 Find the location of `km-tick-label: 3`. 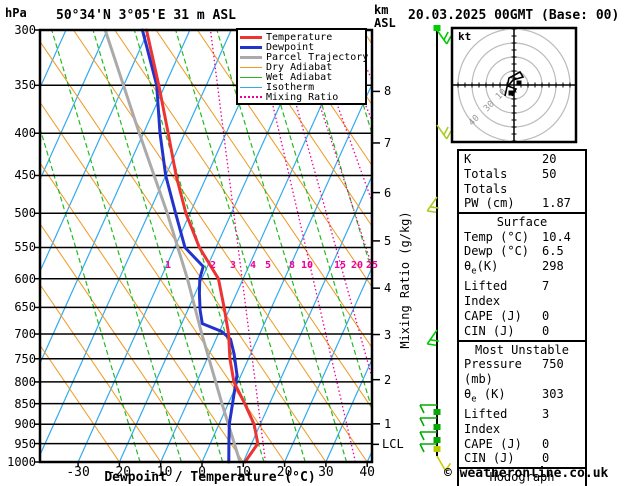

km-tick-label: 3 is located at coordinates (388, 334).